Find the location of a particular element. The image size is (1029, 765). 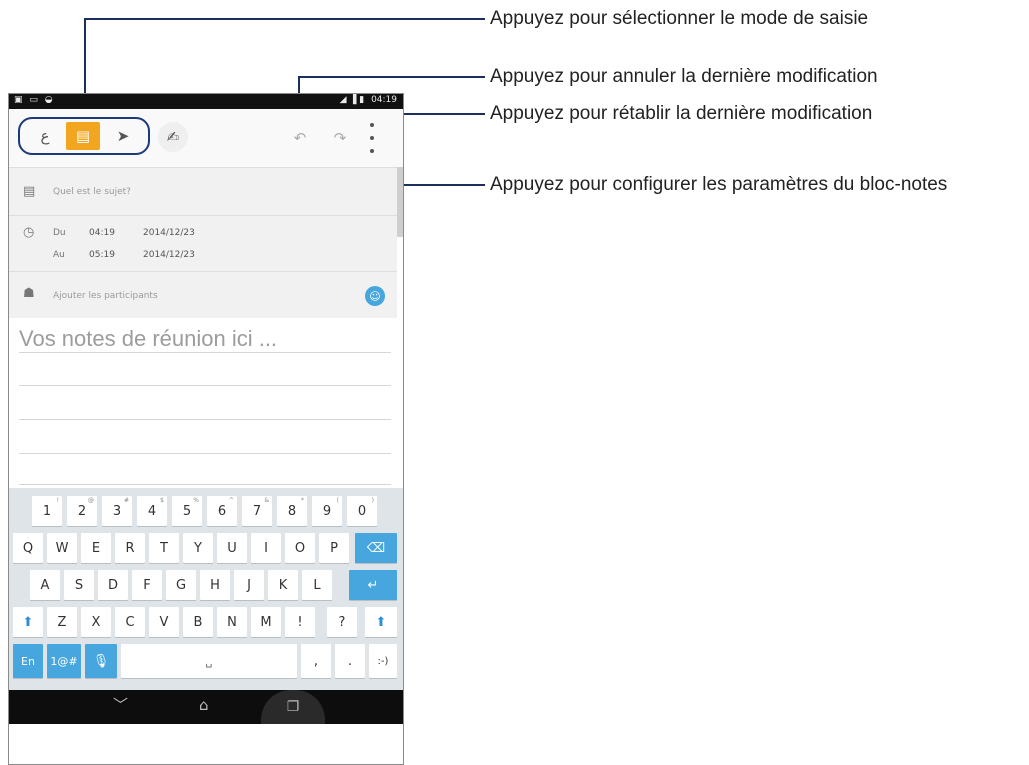

key-n: N is located at coordinates (232, 622).